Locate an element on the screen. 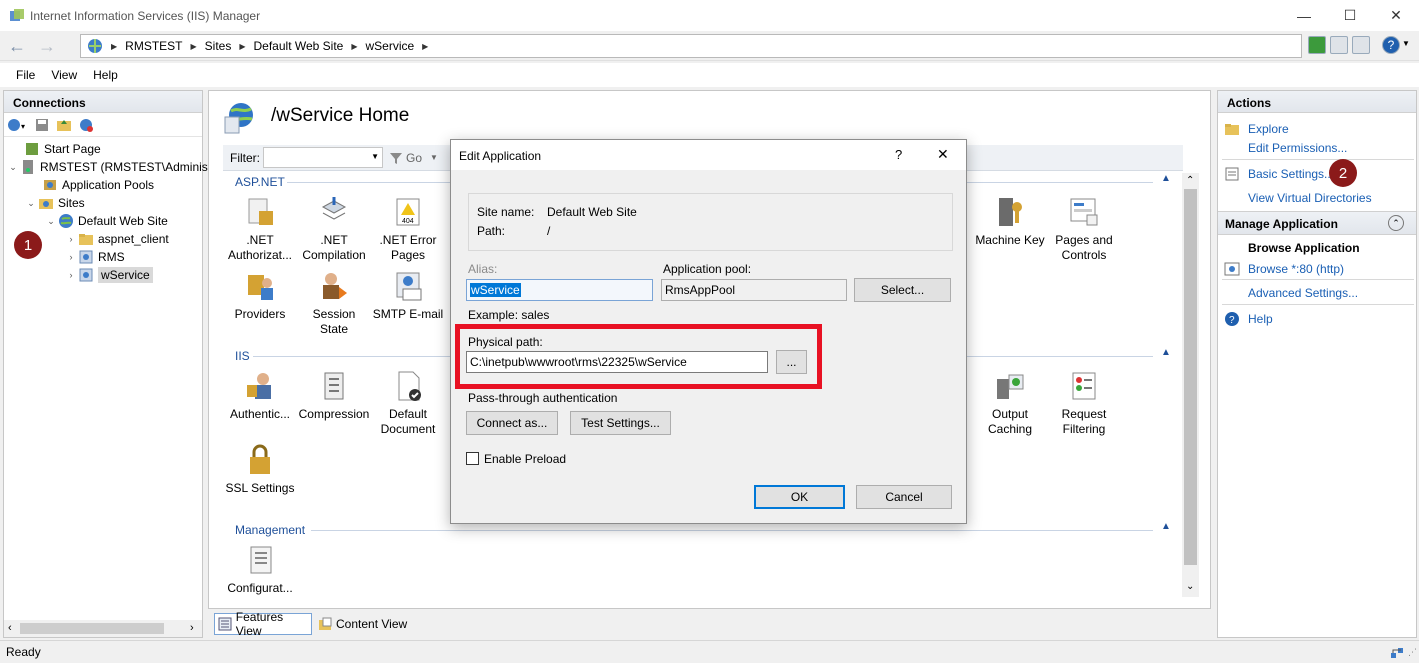 The height and width of the screenshot is (663, 1419). connections-hscrollbar: ‹ › is located at coordinates (103, 628).